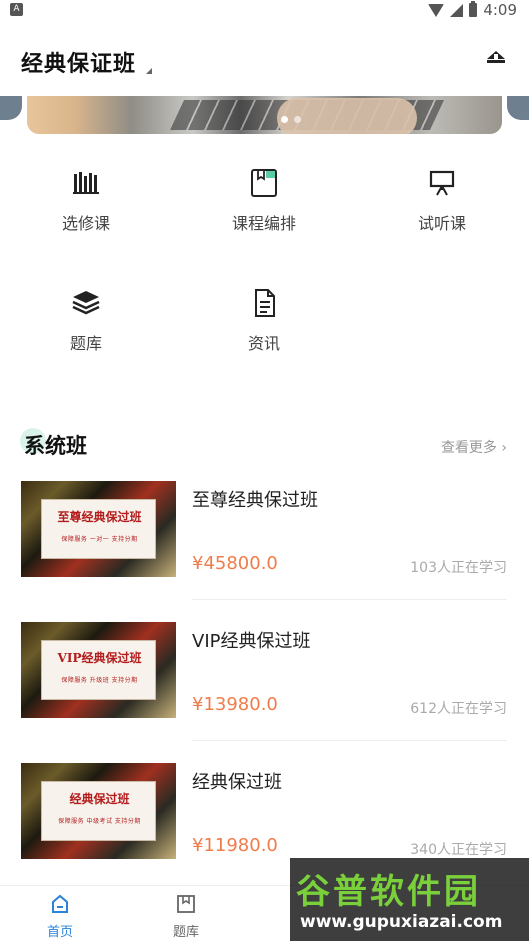  What do you see at coordinates (99, 799) in the screenshot?
I see `thumbnail-title: 经典保过班` at bounding box center [99, 799].